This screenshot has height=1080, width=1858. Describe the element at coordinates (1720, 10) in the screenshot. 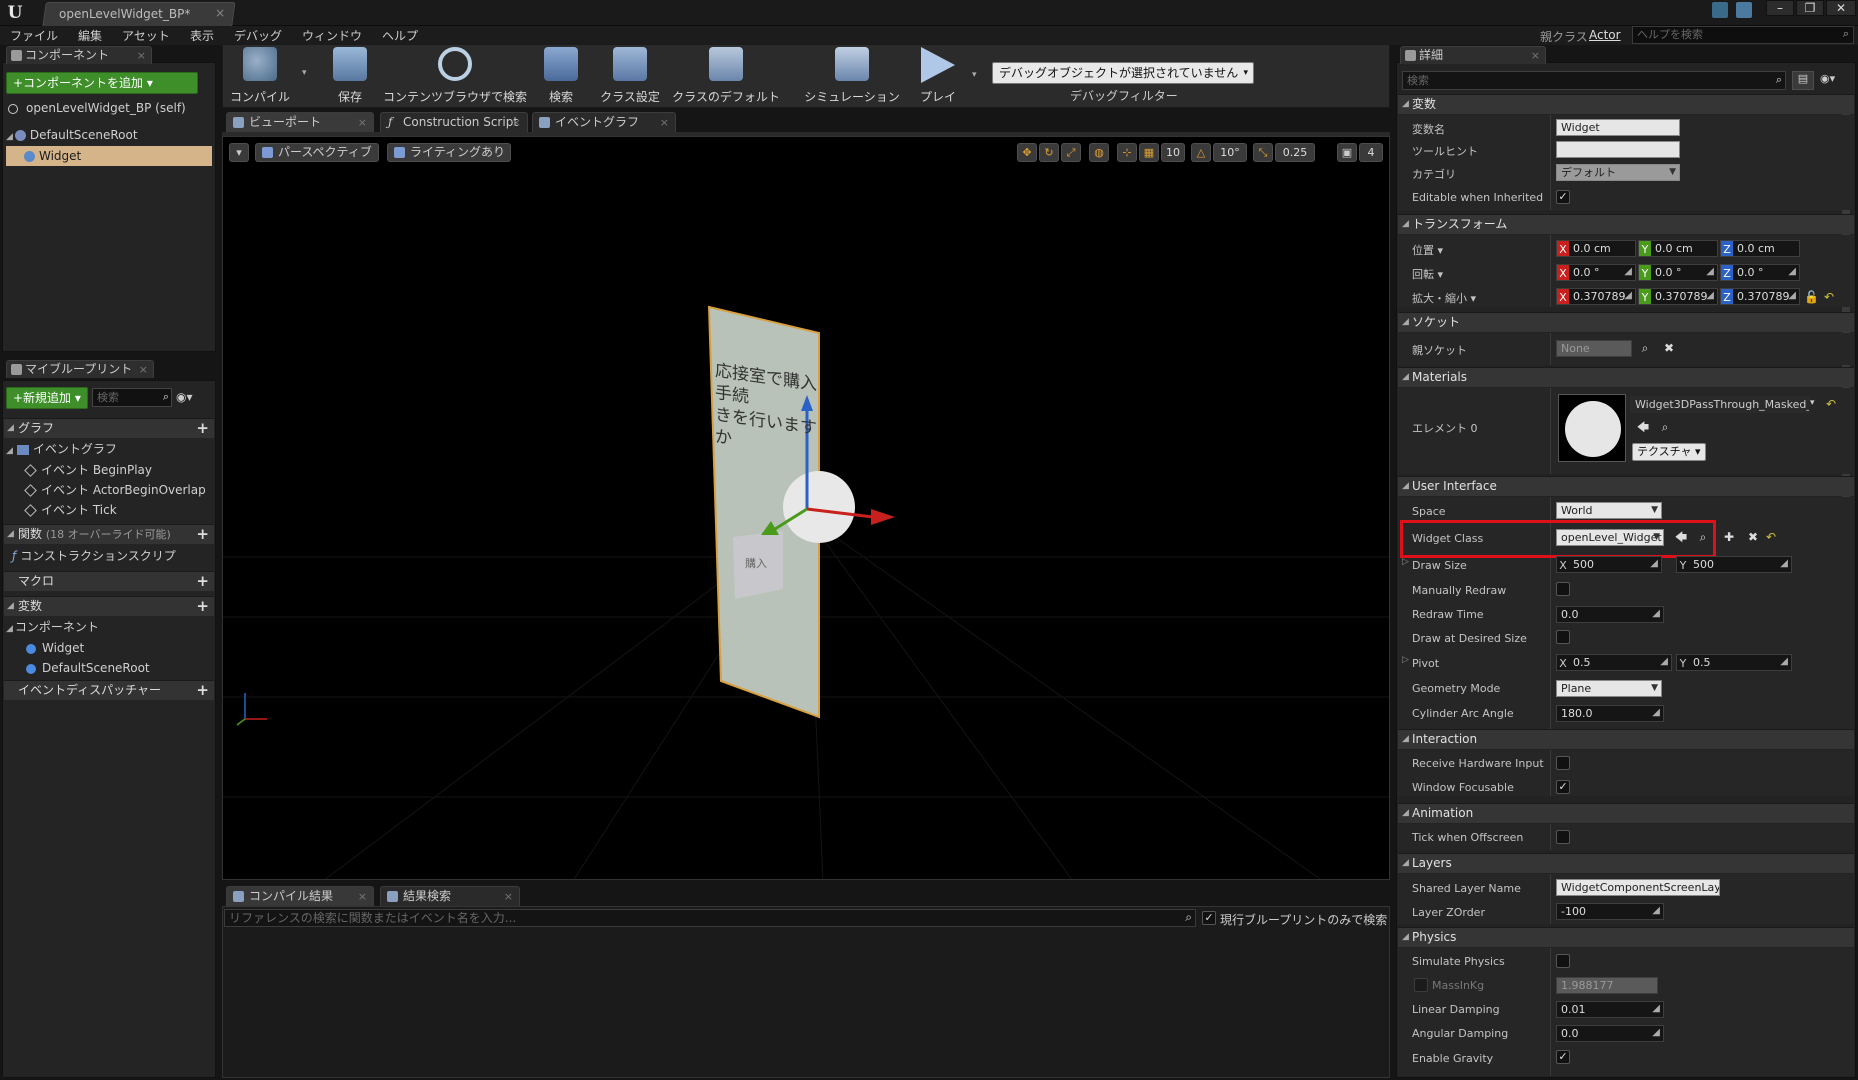

I see `notification-icon` at that location.